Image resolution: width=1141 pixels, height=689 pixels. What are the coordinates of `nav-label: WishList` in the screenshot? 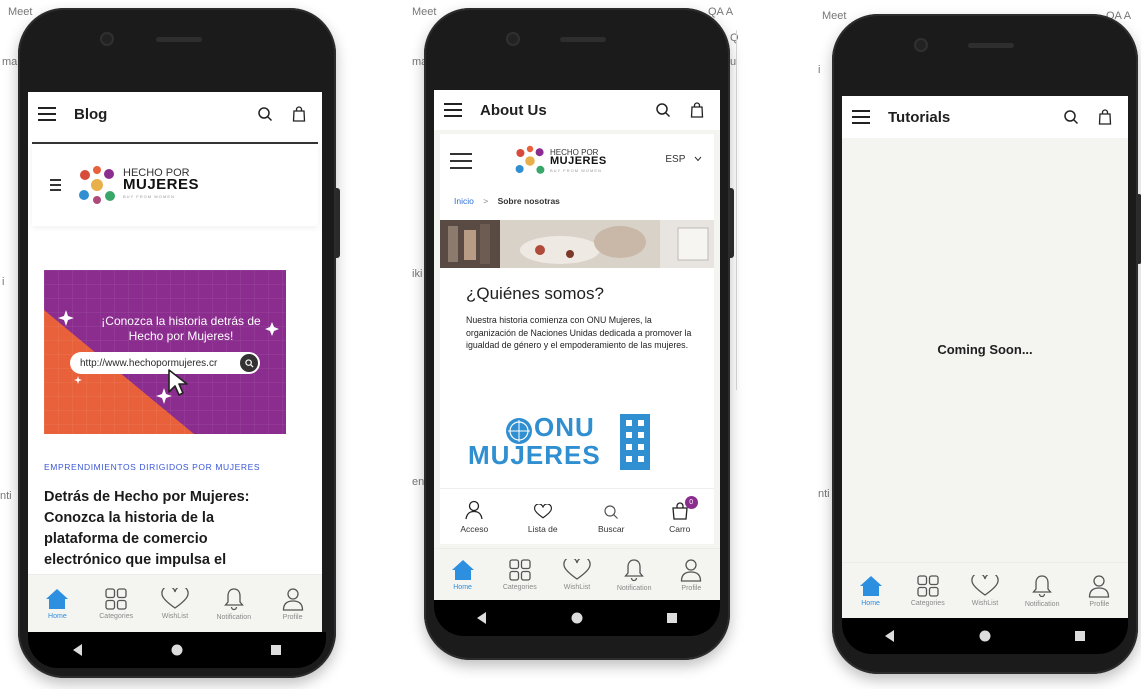 It's located at (577, 587).